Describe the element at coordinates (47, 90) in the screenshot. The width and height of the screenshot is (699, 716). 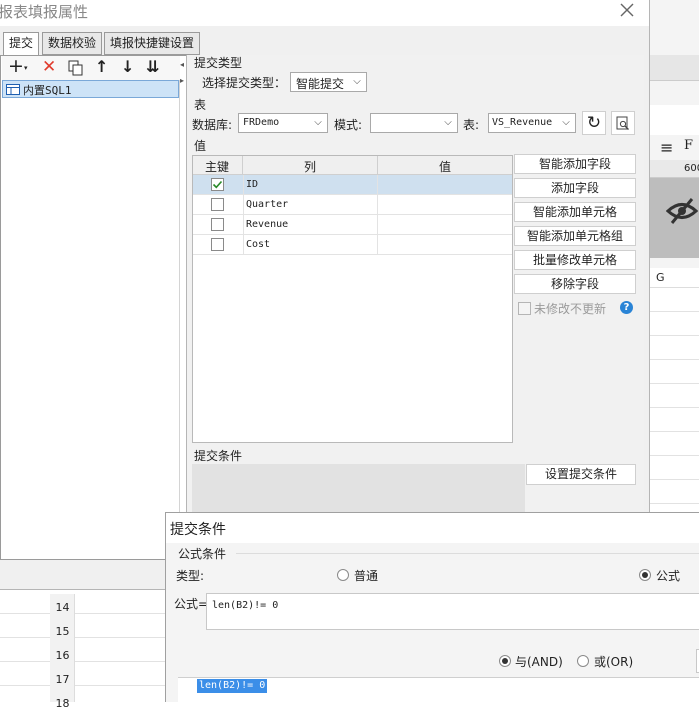
I see `list-item-label: 内置SQL1` at that location.